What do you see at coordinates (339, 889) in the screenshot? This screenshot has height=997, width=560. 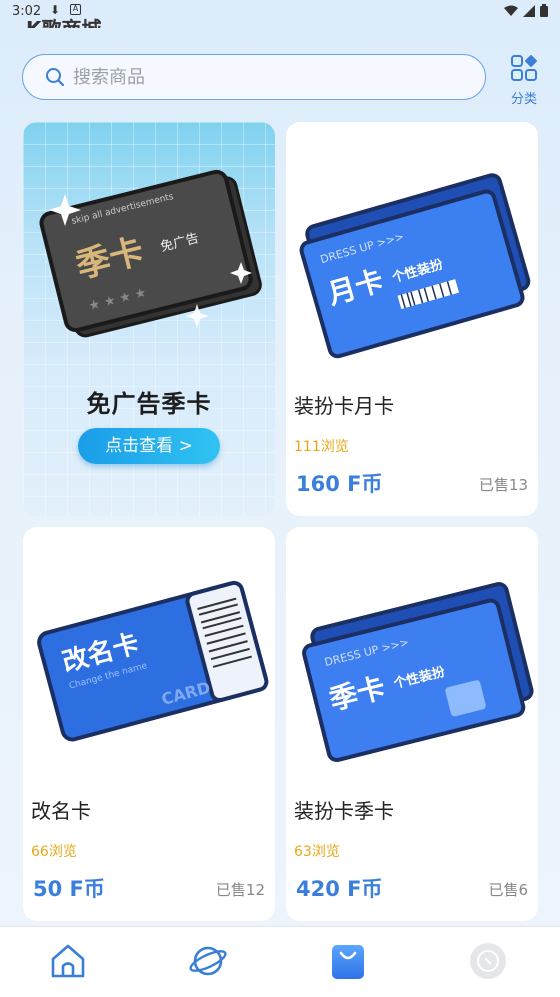 I see `product-price: 420 F币` at bounding box center [339, 889].